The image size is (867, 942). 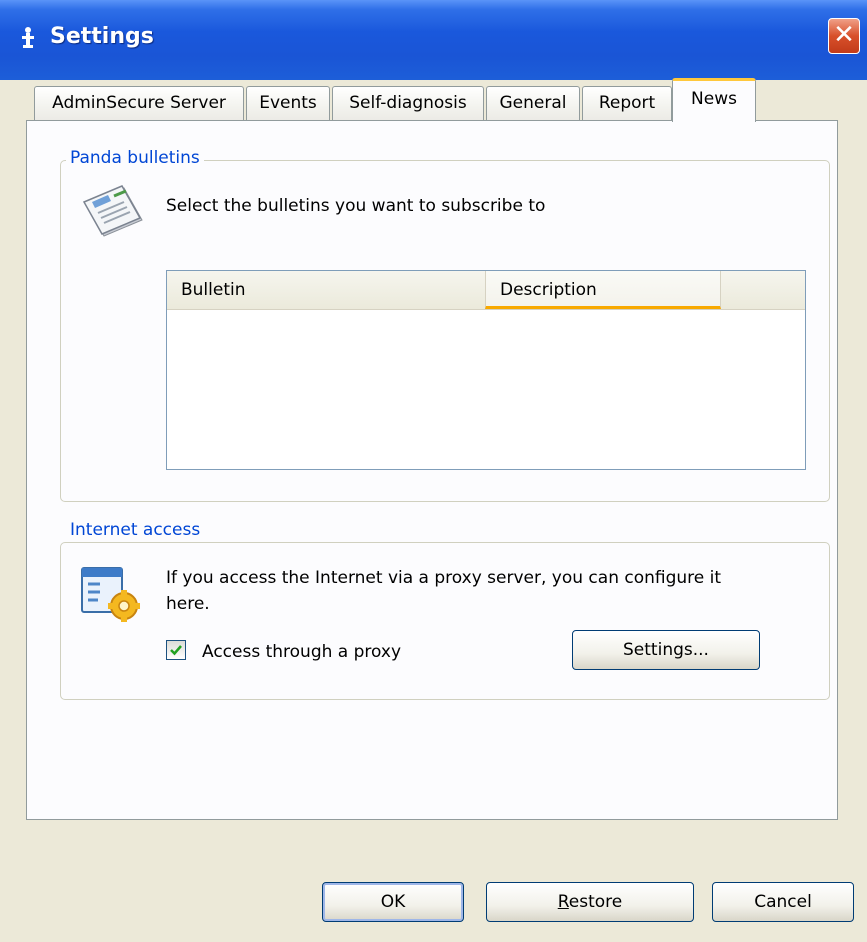 I want to click on tab-label: News, so click(x=714, y=99).